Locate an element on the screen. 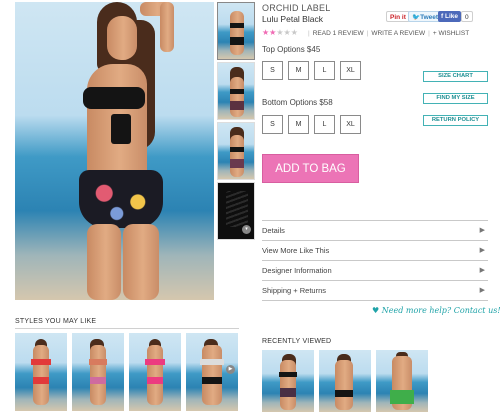 The width and height of the screenshot is (500, 415). product-name: Lulu Petal Black is located at coordinates (292, 19).